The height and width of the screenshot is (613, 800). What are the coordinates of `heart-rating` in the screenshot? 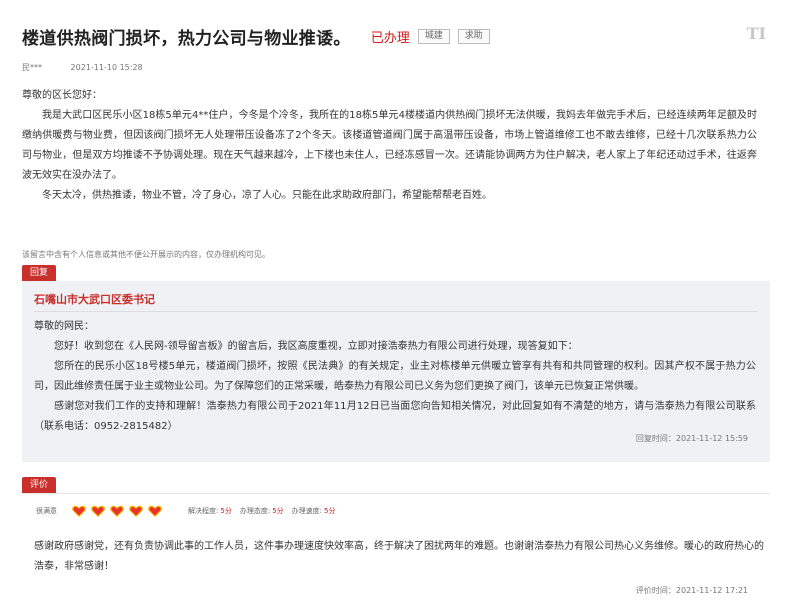 It's located at (118, 511).